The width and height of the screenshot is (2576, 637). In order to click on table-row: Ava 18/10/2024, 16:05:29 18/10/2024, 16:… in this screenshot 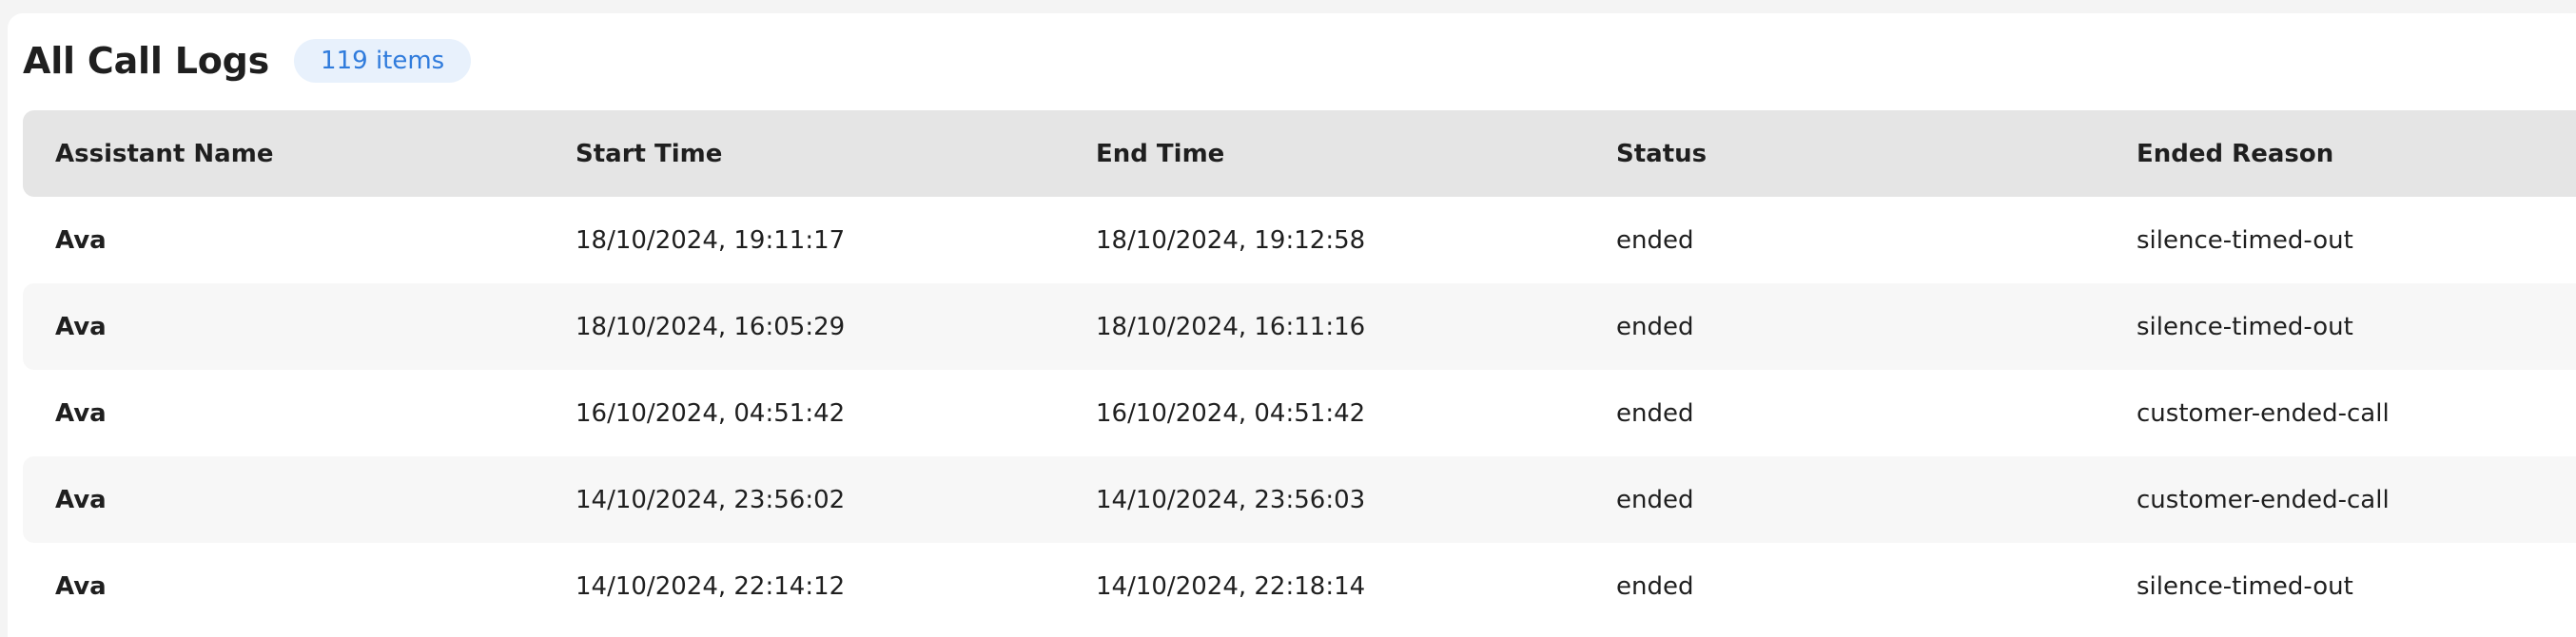, I will do `click(1299, 326)`.